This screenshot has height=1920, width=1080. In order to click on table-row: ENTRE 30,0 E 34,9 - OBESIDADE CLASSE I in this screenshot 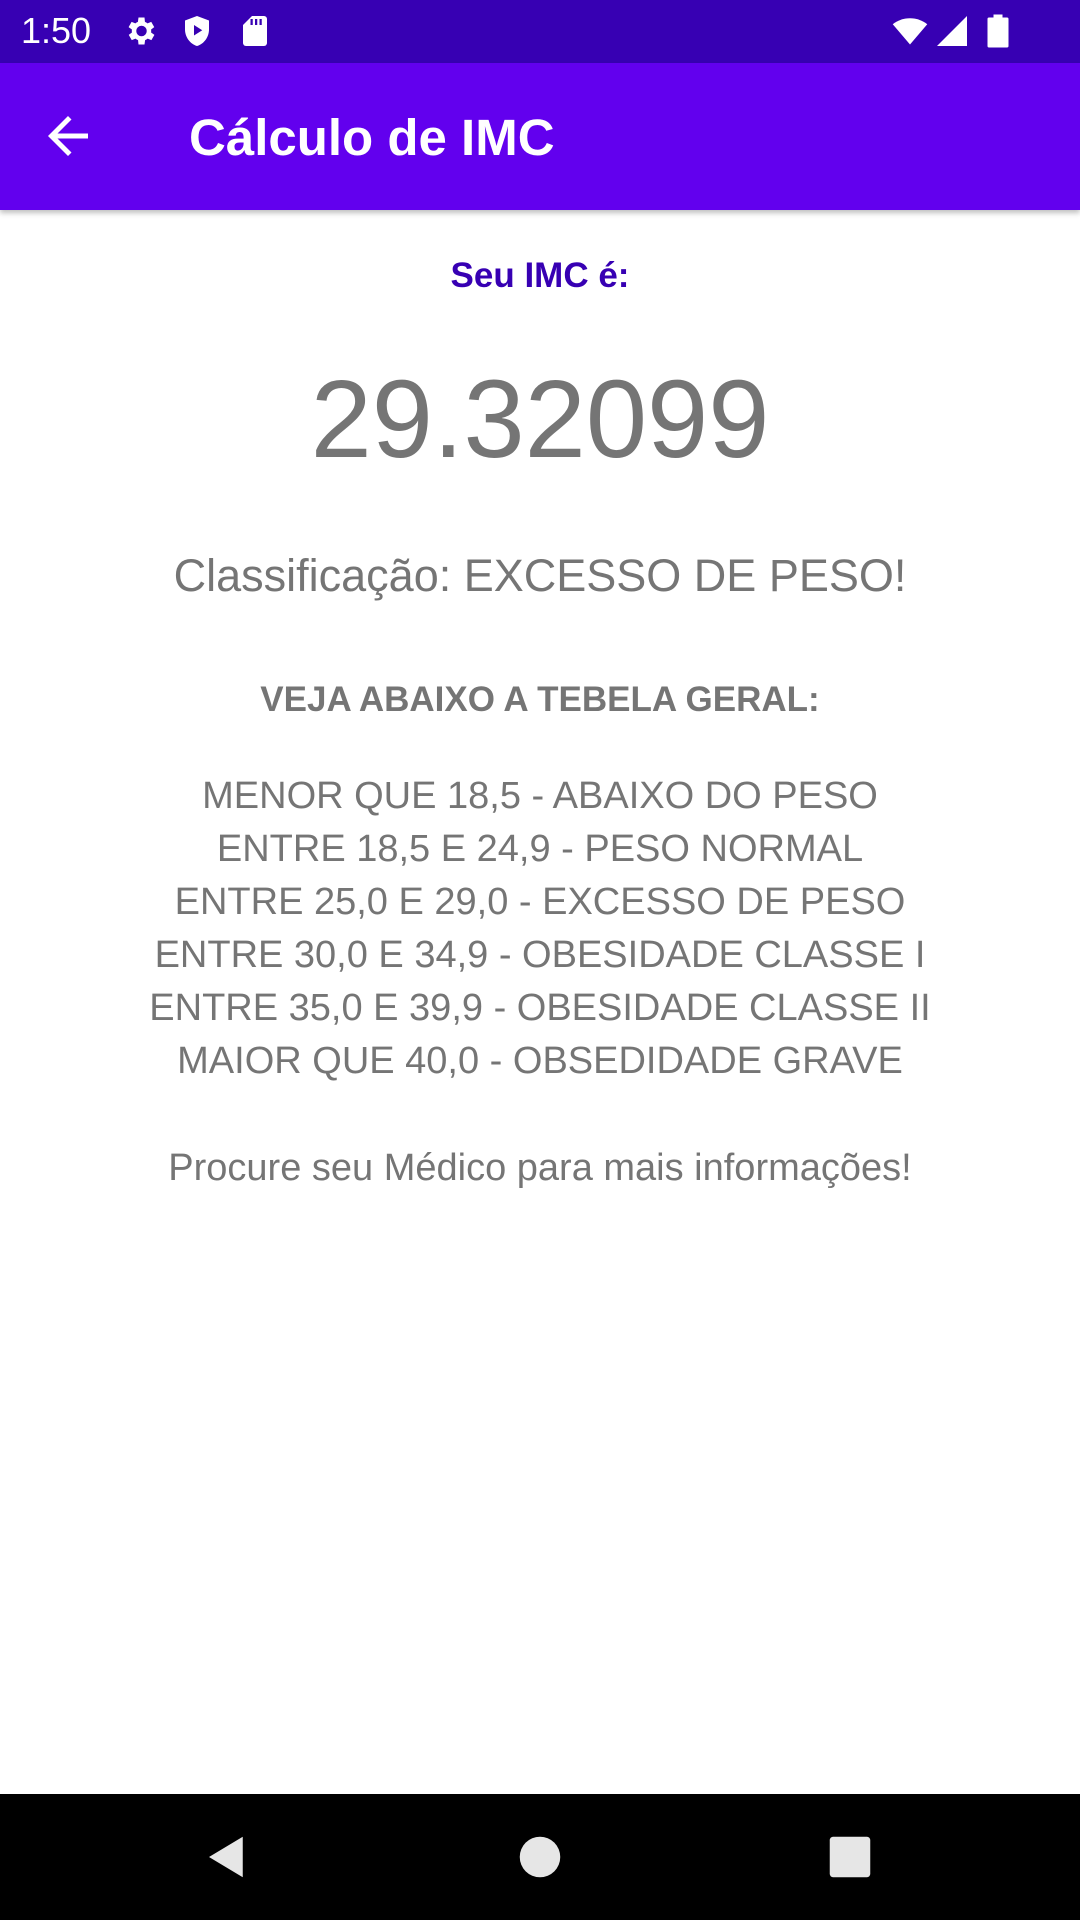, I will do `click(540, 955)`.